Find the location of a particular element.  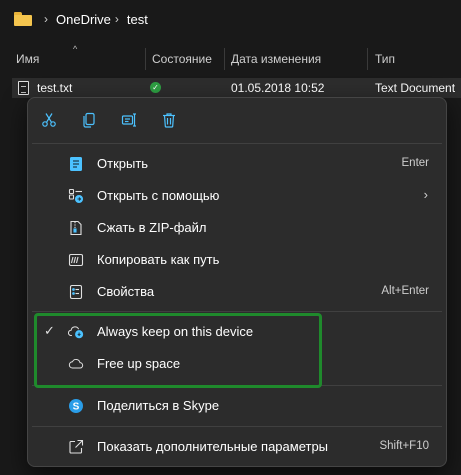

menu-item-always-keep: ✓ Always keep on this device is located at coordinates (237, 332).